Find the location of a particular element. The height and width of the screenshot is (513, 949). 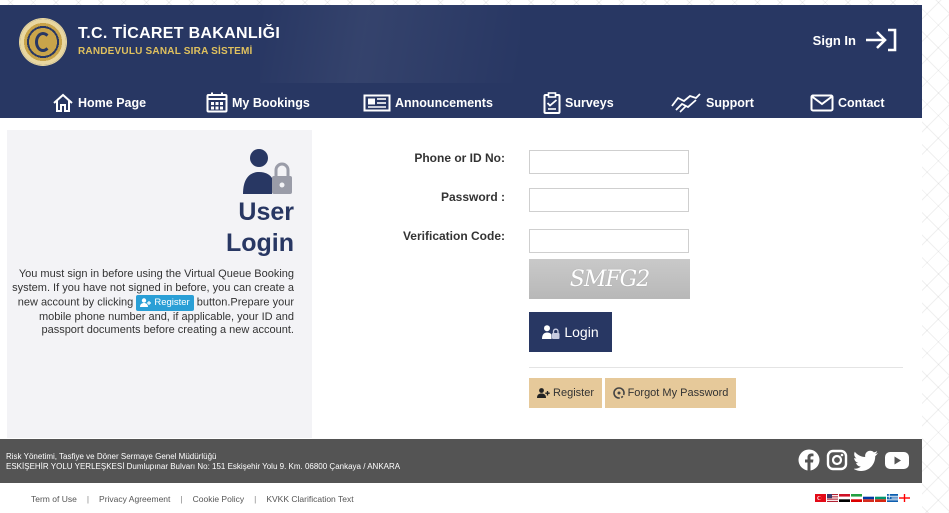

nav-label-announcements: Announcements is located at coordinates (444, 102).